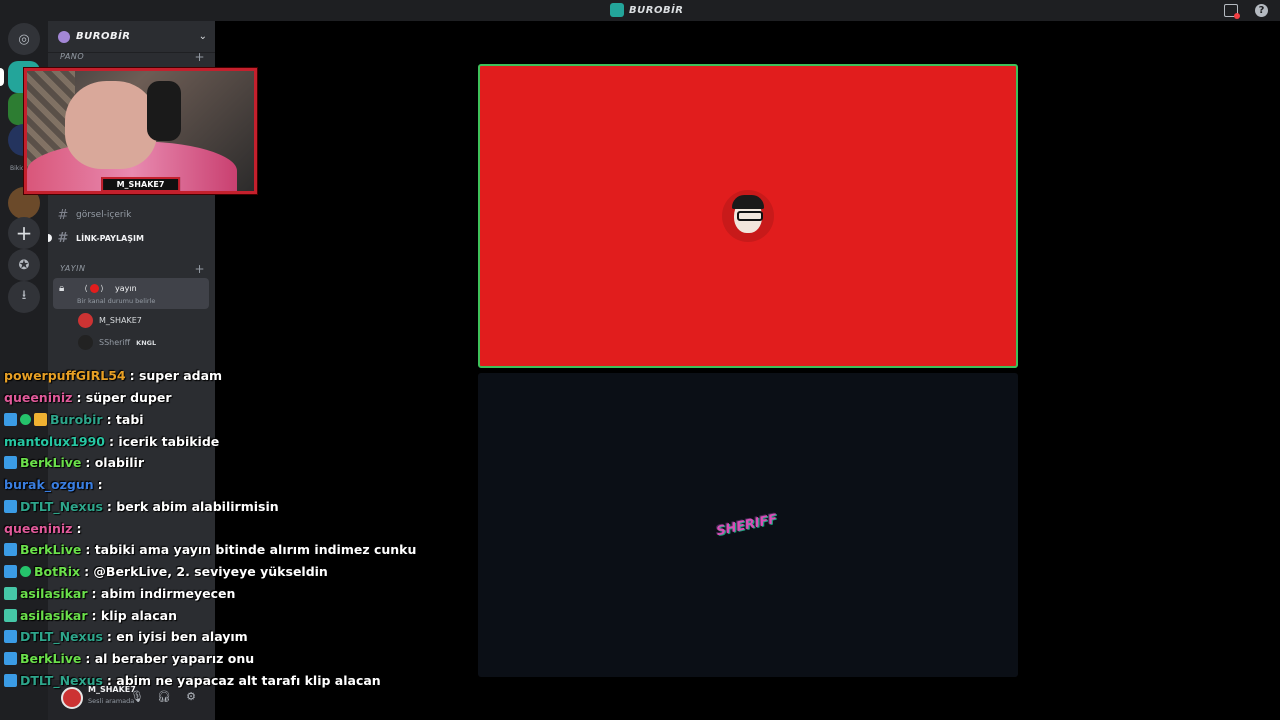  What do you see at coordinates (164, 696) in the screenshot?
I see `headphones-icon: 🎧︎` at bounding box center [164, 696].